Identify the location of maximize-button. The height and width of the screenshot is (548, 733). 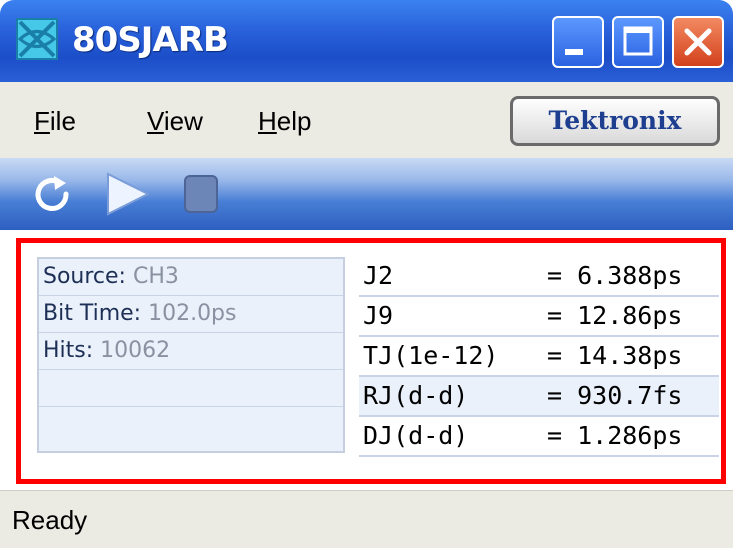
(638, 42).